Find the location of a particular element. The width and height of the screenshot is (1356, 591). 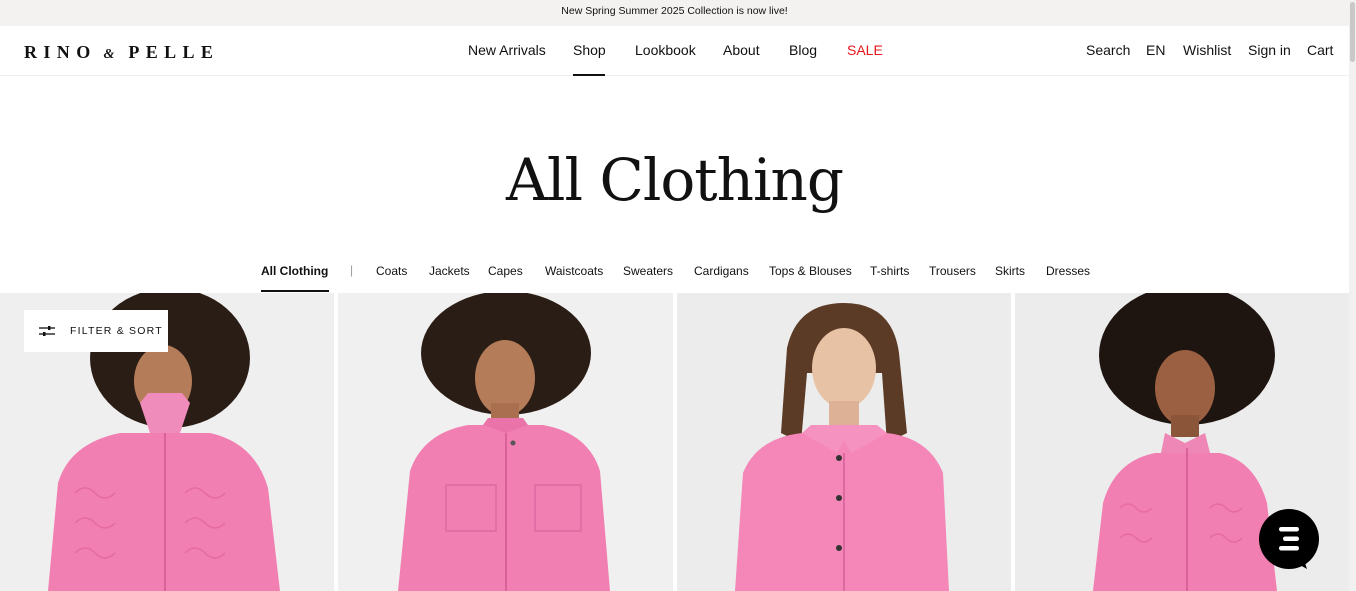

chat-icon is located at coordinates (1293, 548).